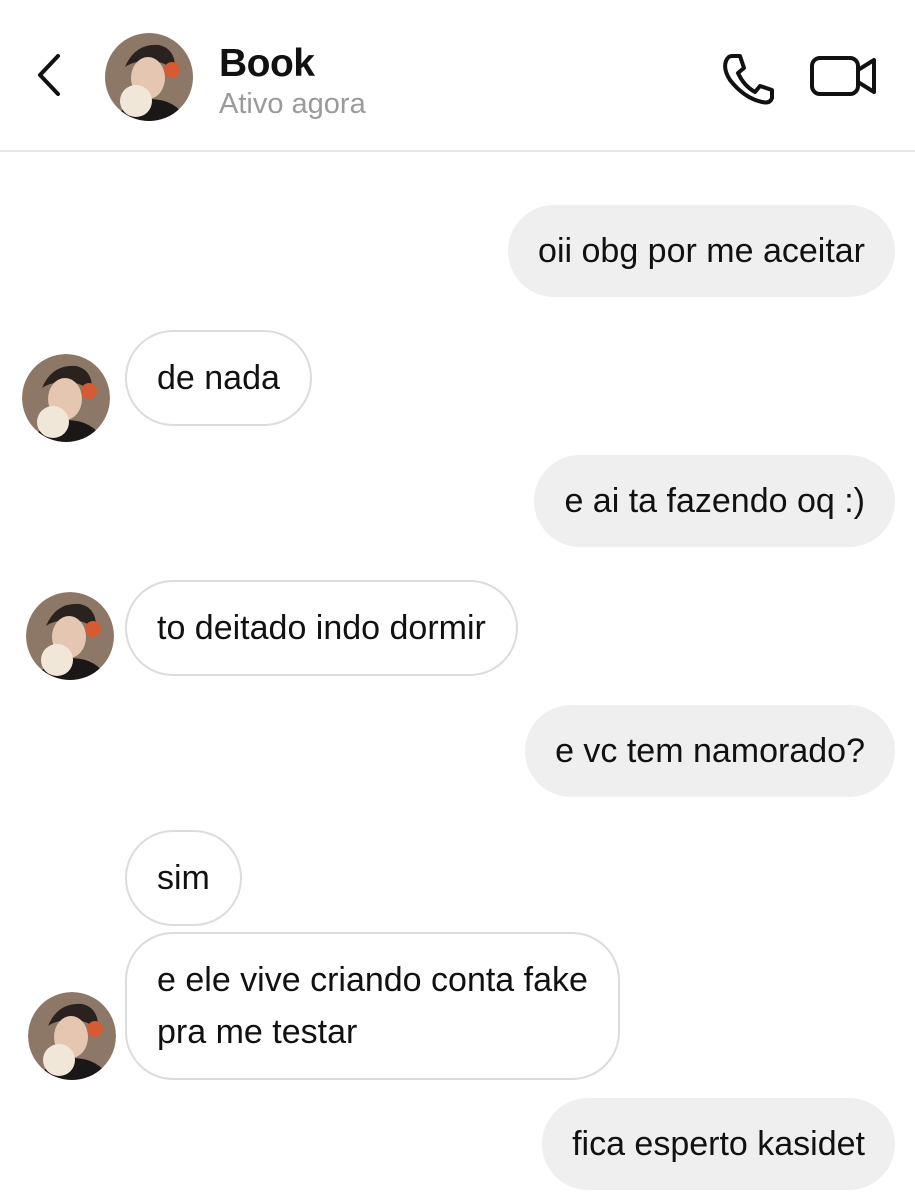 The width and height of the screenshot is (915, 1200). Describe the element at coordinates (257, 1032) in the screenshot. I see `message-text-line: pra me testar` at that location.